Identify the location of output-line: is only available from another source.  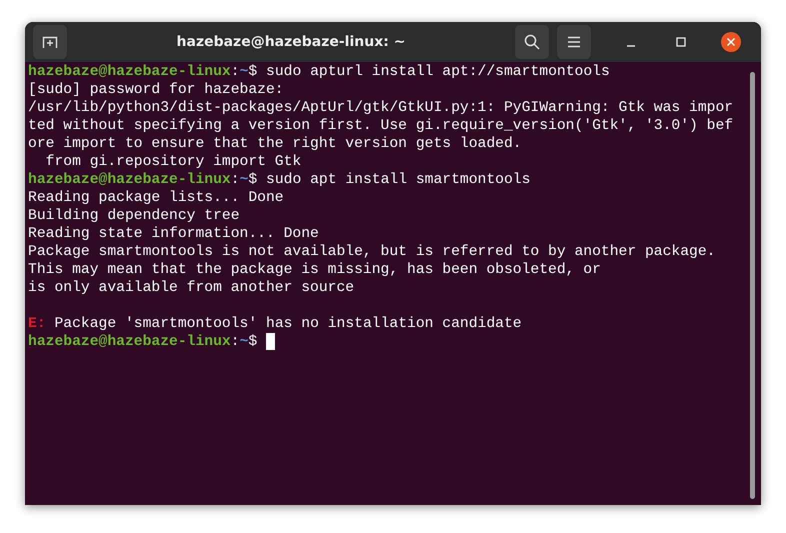
(191, 288).